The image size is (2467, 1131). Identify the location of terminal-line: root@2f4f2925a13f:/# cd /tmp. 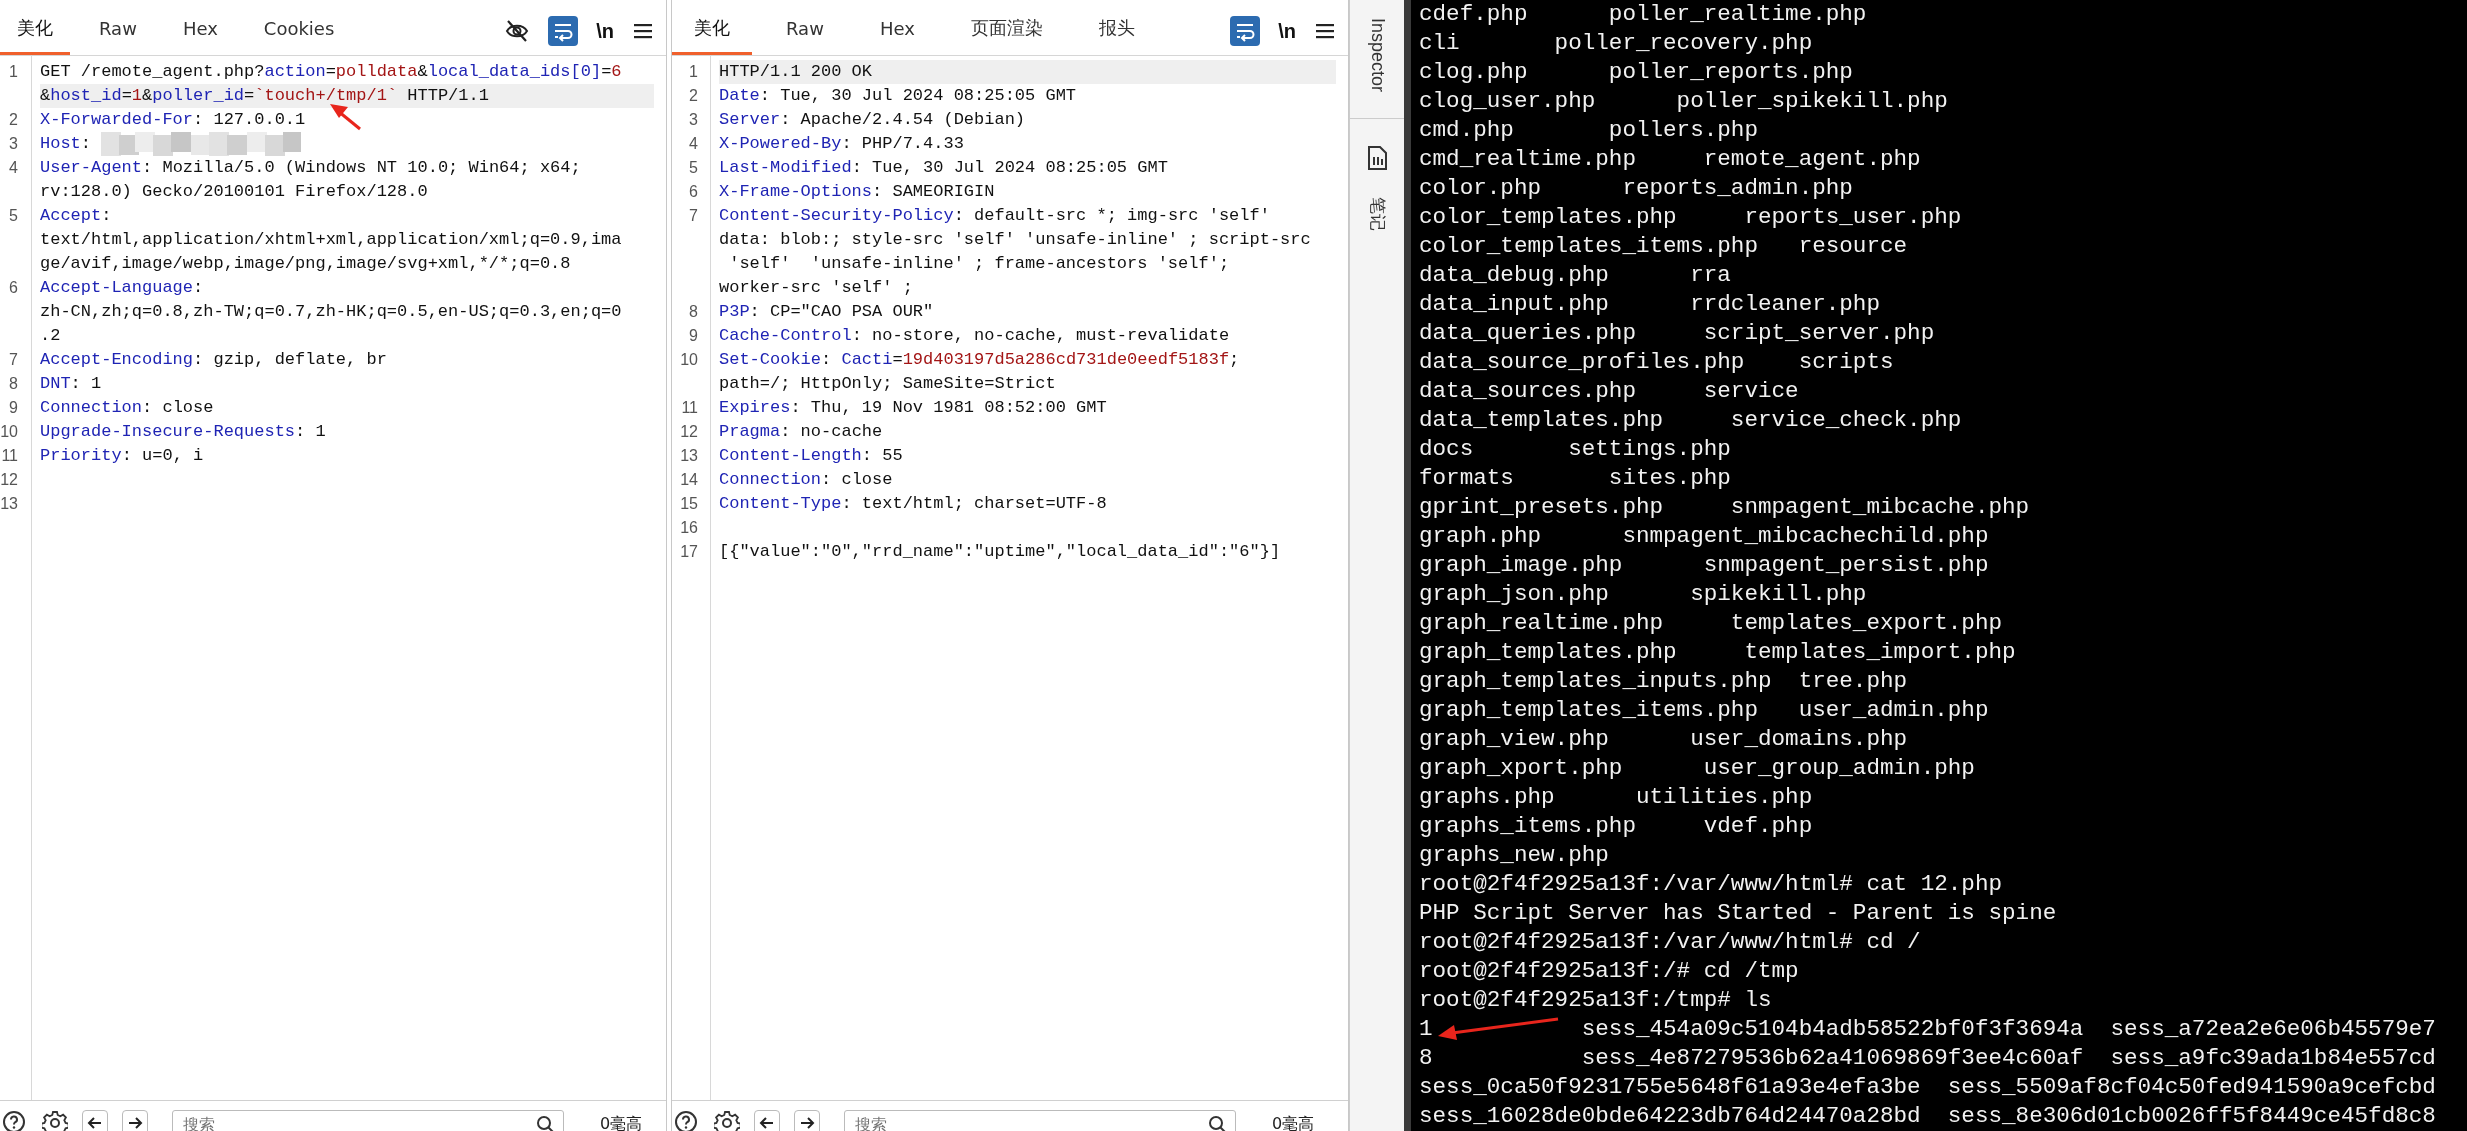
(1609, 971).